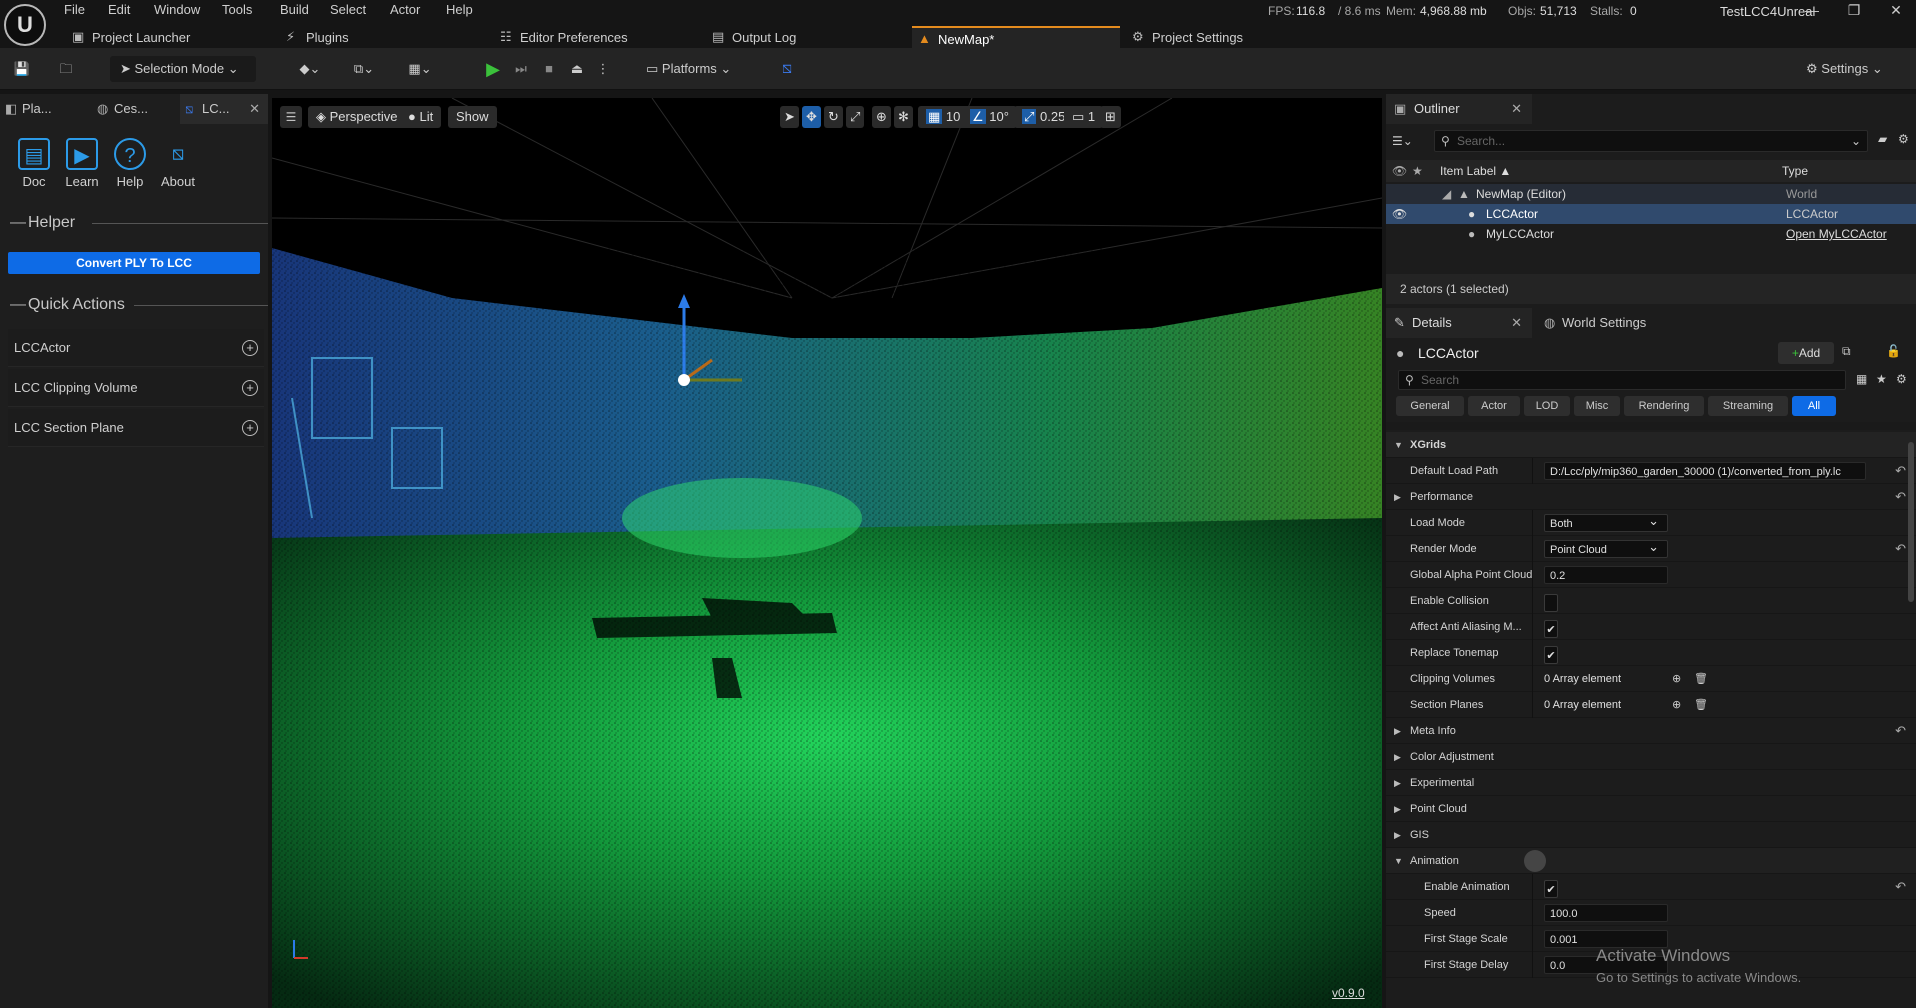  Describe the element at coordinates (1748, 406) in the screenshot. I see `filter-streaming: Streaming` at that location.